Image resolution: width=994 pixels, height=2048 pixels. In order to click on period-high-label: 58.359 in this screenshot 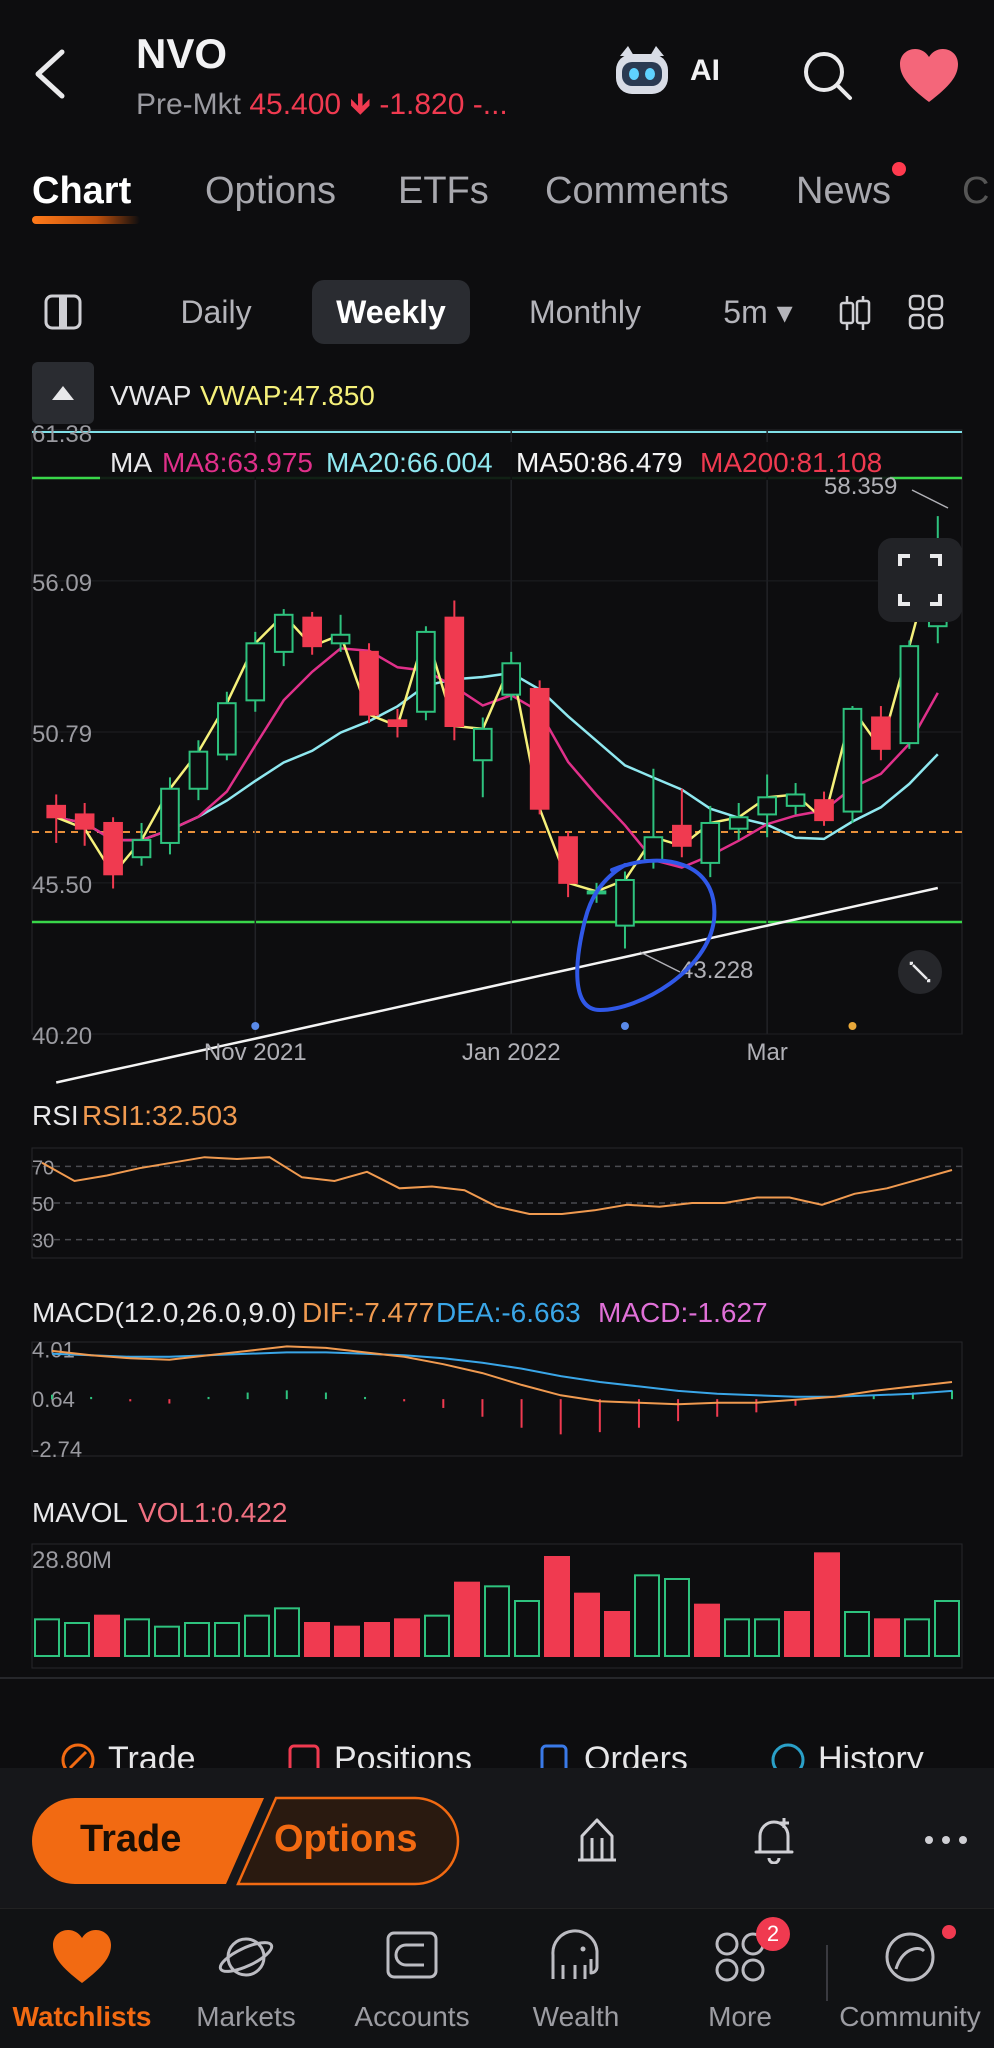, I will do `click(860, 486)`.